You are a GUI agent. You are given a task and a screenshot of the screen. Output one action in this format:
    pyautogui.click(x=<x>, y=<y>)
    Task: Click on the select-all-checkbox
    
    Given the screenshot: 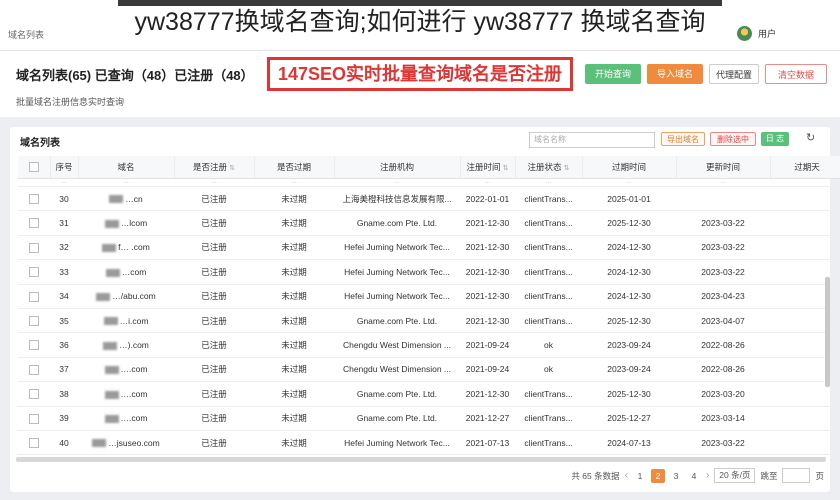 What is the action you would take?
    pyautogui.click(x=33, y=167)
    